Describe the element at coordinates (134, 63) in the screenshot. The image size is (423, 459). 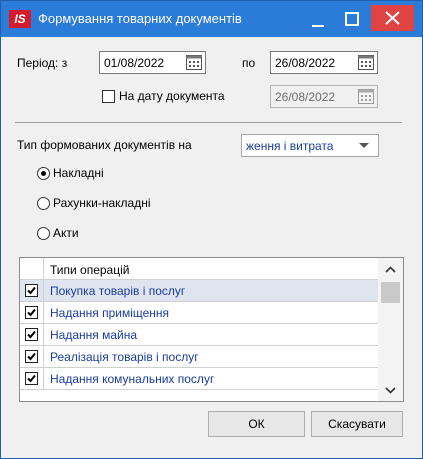
I see `period-from-value: 01/08/2022` at that location.